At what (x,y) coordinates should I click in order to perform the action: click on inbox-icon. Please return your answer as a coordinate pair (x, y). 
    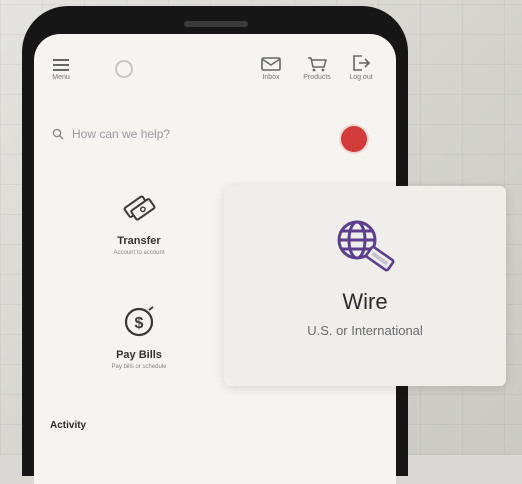
    Looking at the image, I should click on (271, 64).